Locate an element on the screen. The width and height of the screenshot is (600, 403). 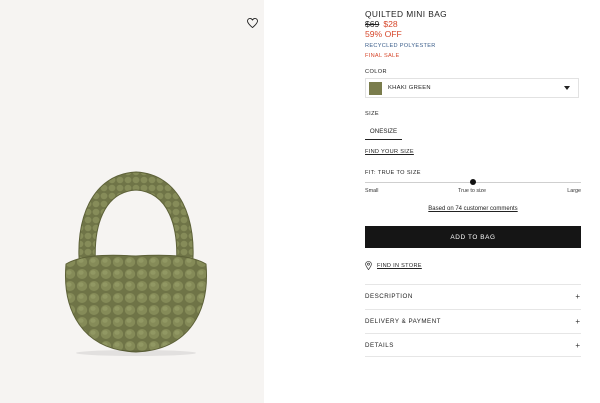
find-your-size-link: FIND YOUR SIZE is located at coordinates (389, 152).